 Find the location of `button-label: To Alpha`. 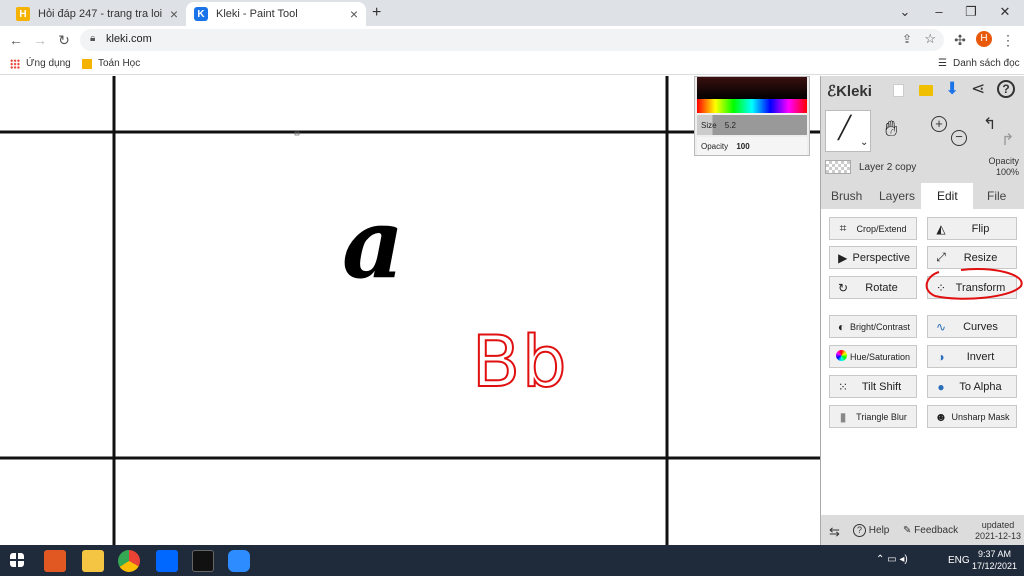

button-label: To Alpha is located at coordinates (980, 386).